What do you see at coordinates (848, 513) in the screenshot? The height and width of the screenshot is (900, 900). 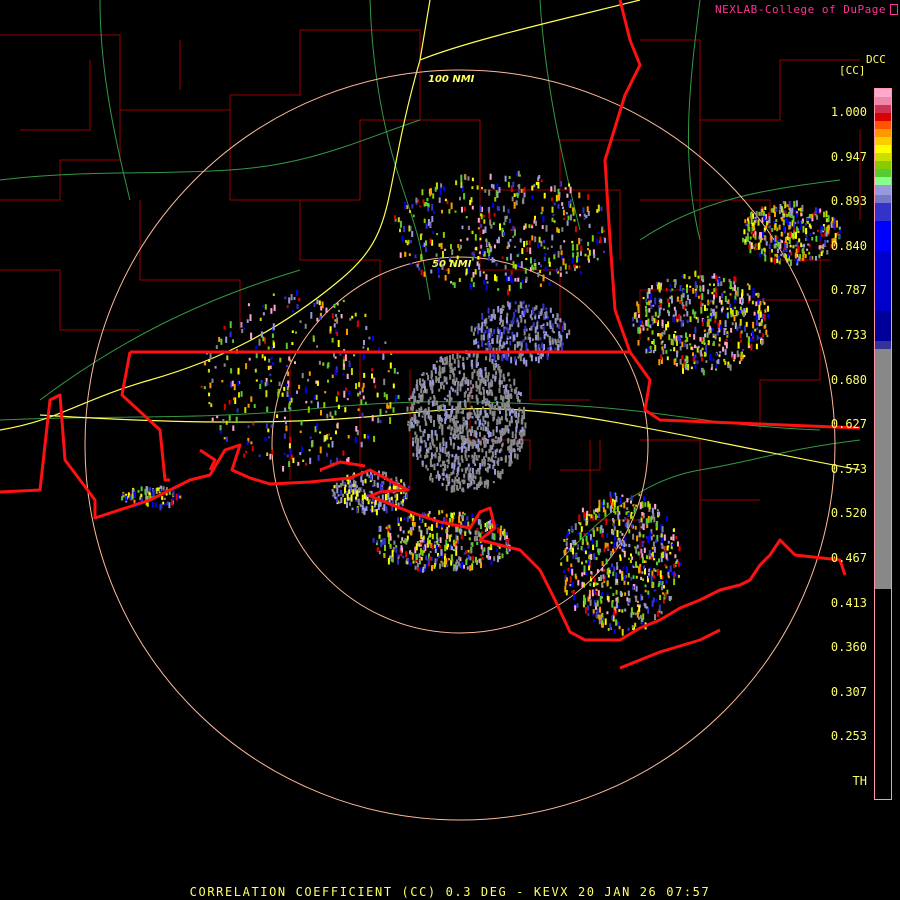 I see `scale-tick-label: 0.520` at bounding box center [848, 513].